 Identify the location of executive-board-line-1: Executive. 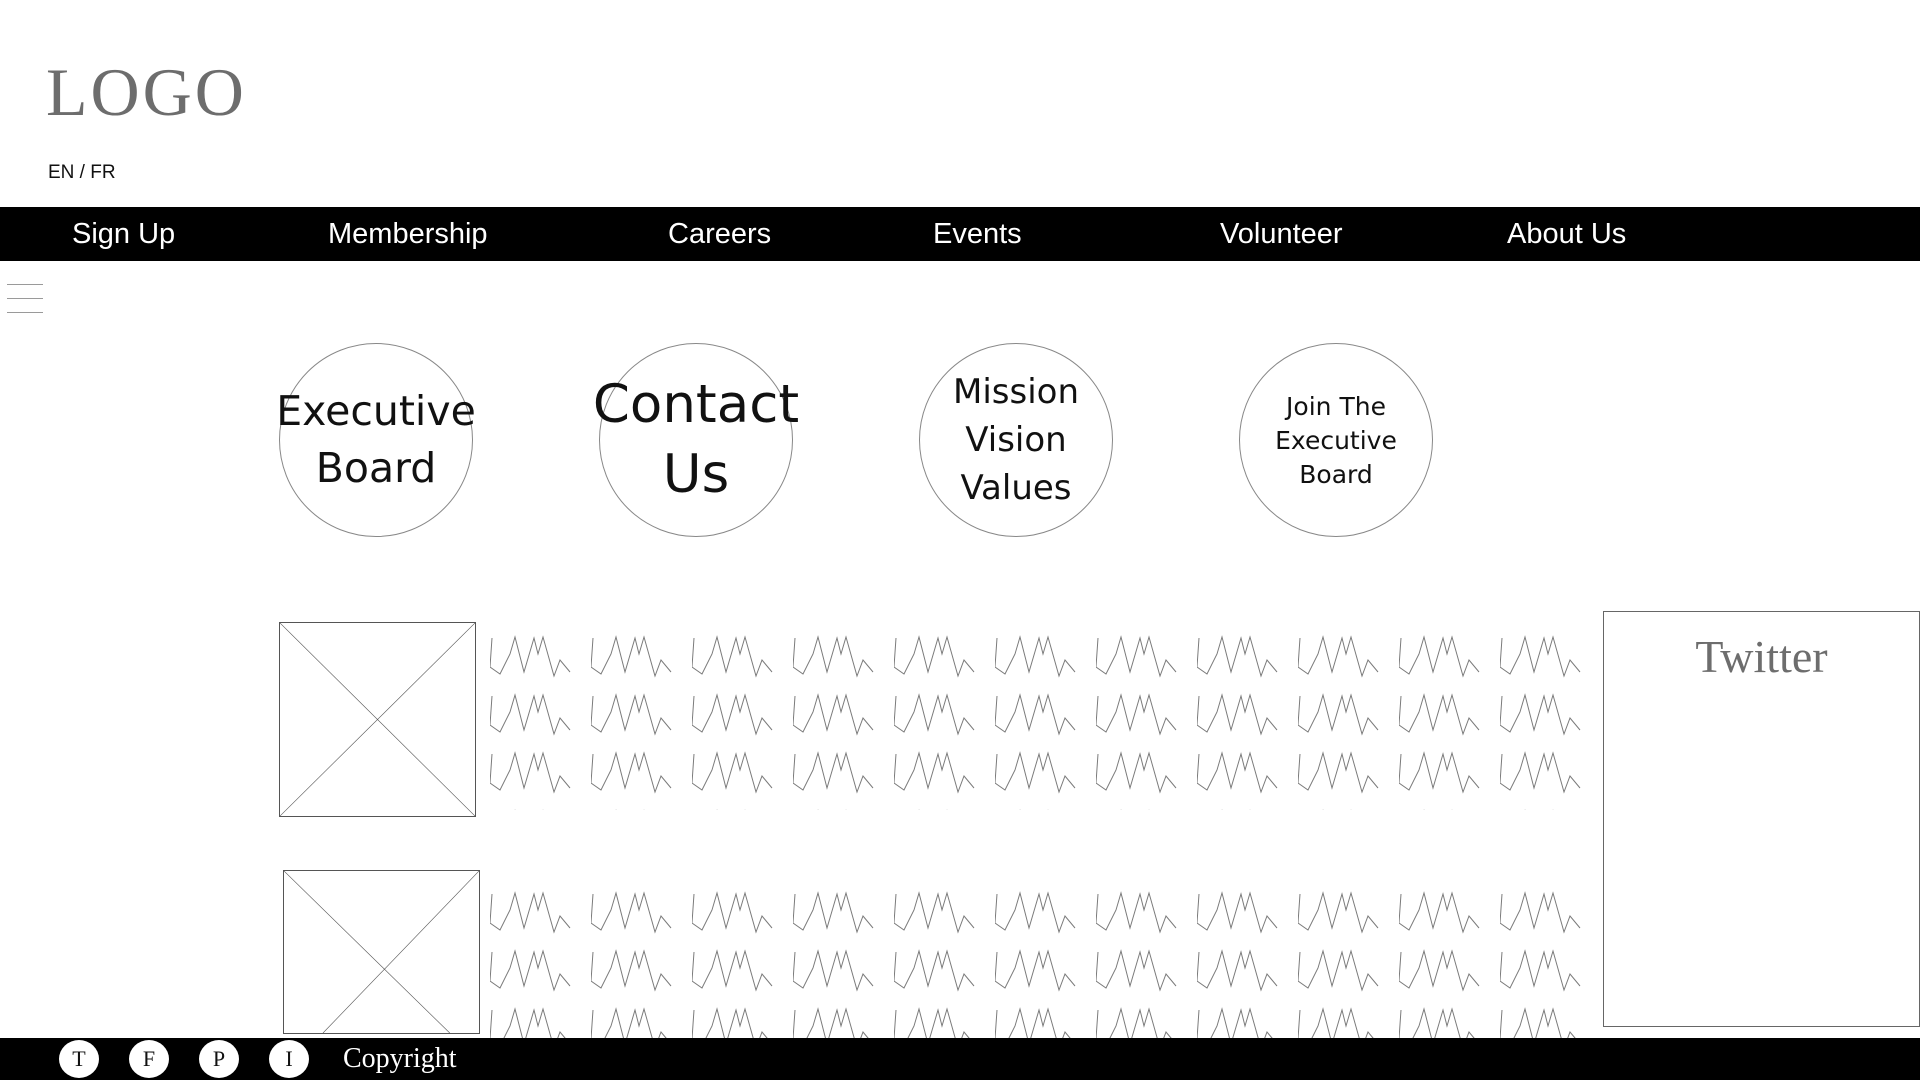
(376, 411).